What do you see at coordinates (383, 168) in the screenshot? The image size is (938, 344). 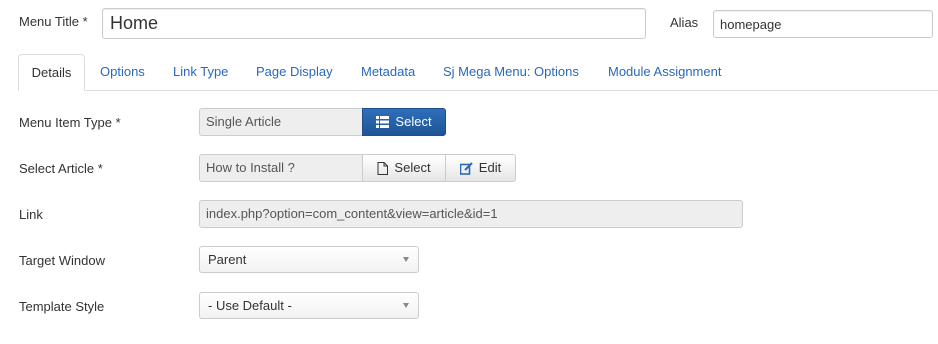 I see `file-icon` at bounding box center [383, 168].